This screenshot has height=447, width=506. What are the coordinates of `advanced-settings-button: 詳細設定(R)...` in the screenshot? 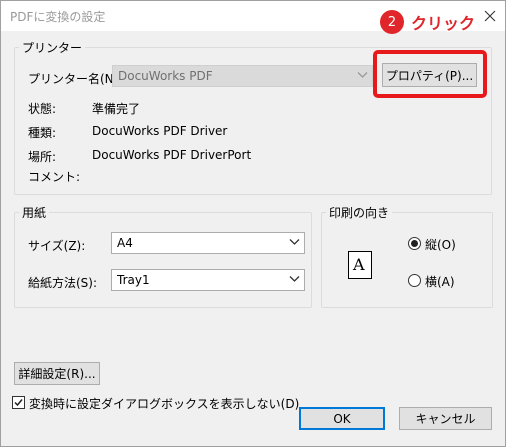 It's located at (57, 373).